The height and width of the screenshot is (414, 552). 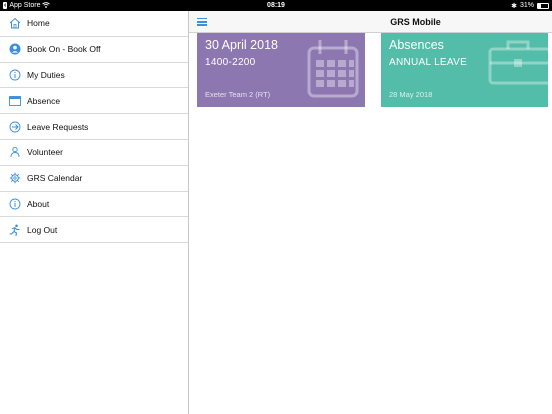 What do you see at coordinates (518, 62) in the screenshot?
I see `briefcase-icon` at bounding box center [518, 62].